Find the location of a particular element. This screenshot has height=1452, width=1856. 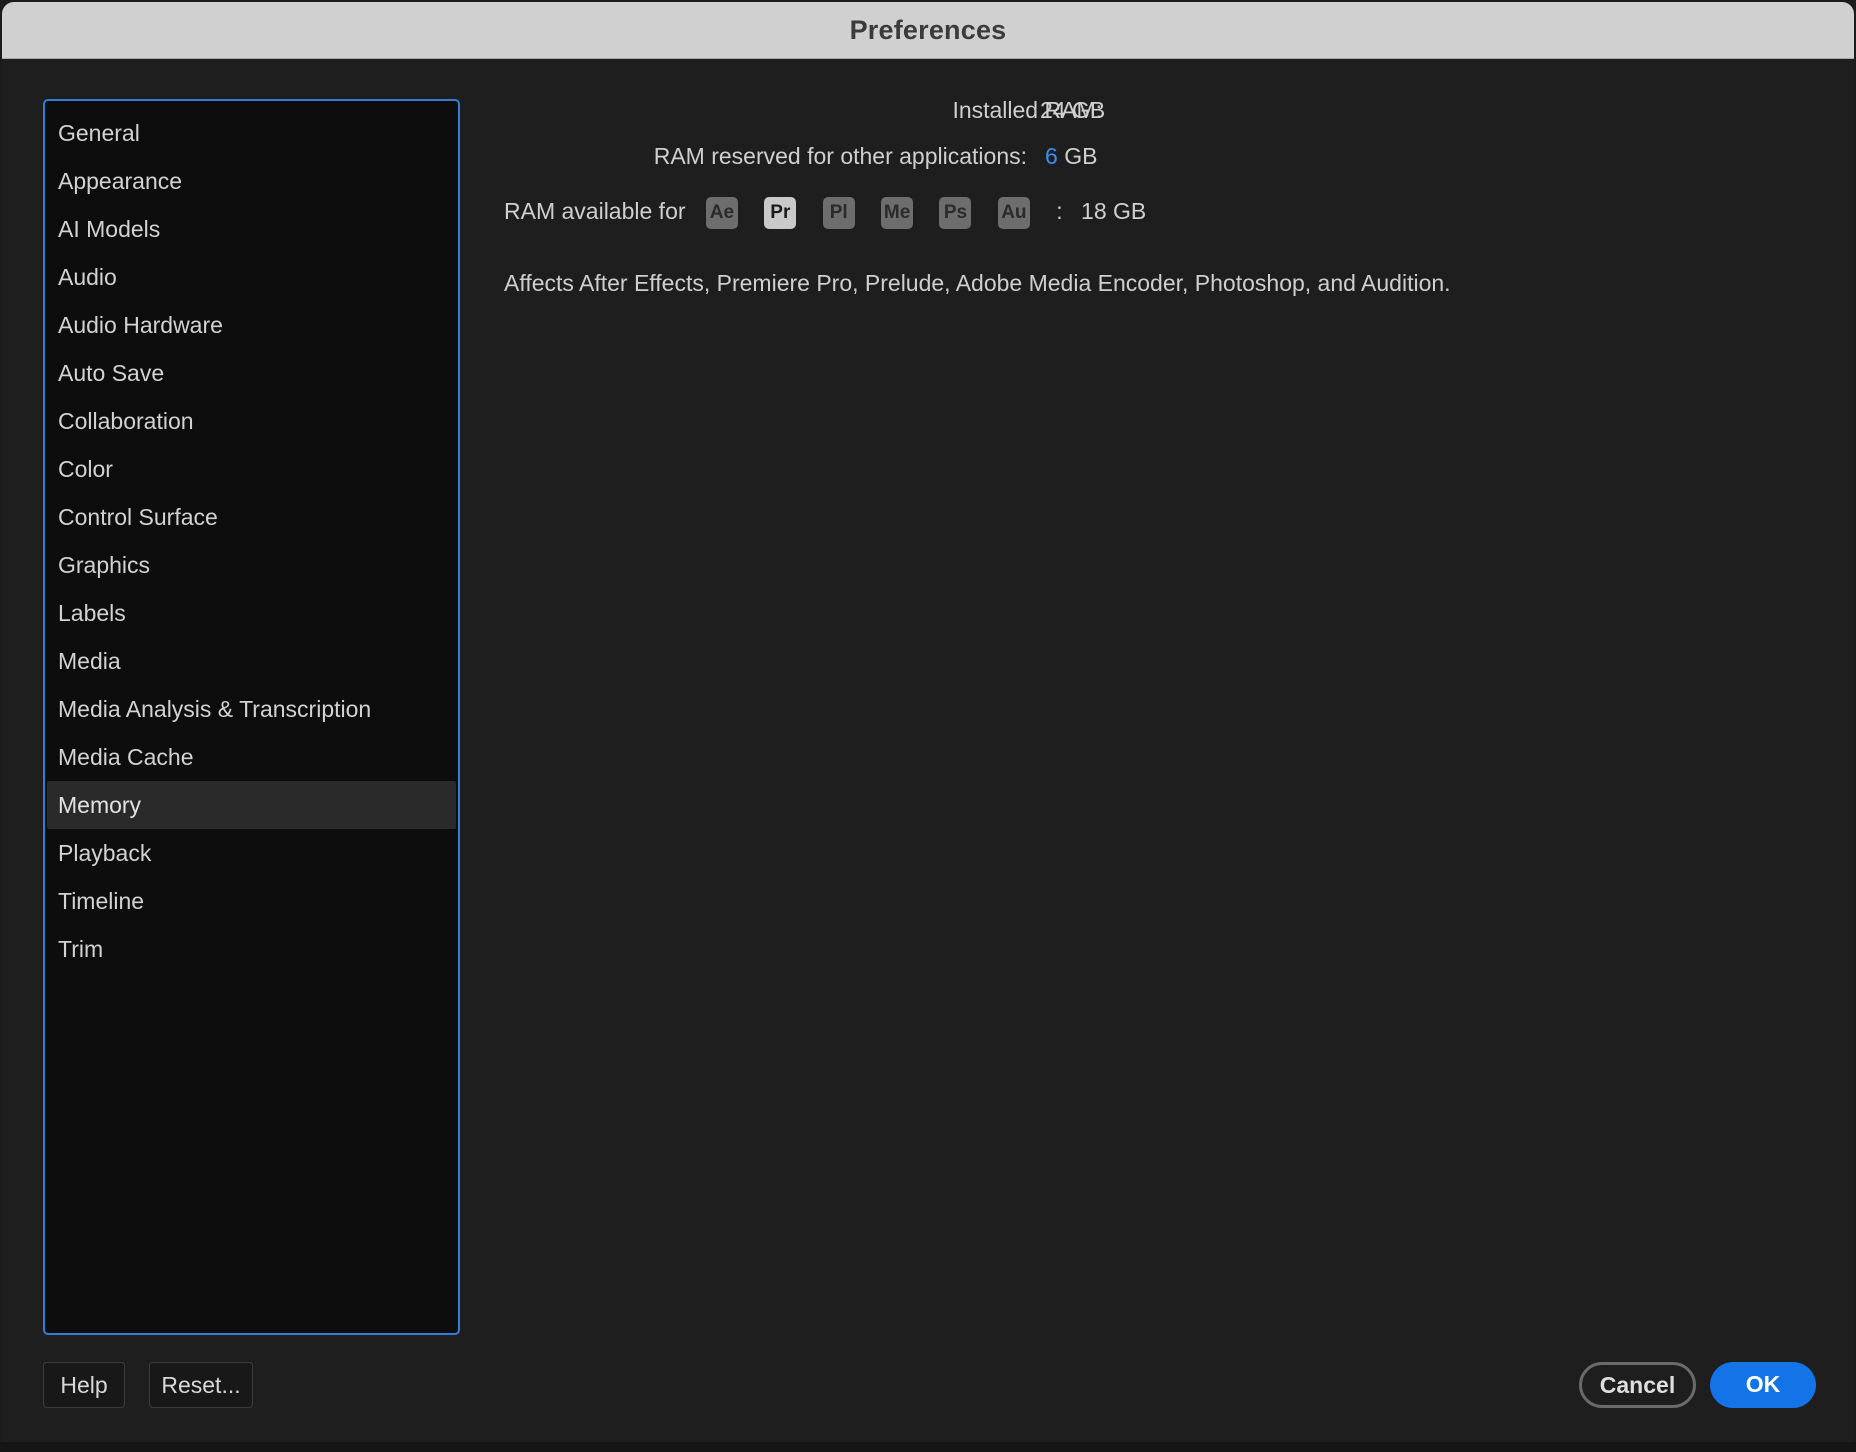

sidebar-item-media-analysis-transcription: Media Analysis & Transcription is located at coordinates (251, 709).